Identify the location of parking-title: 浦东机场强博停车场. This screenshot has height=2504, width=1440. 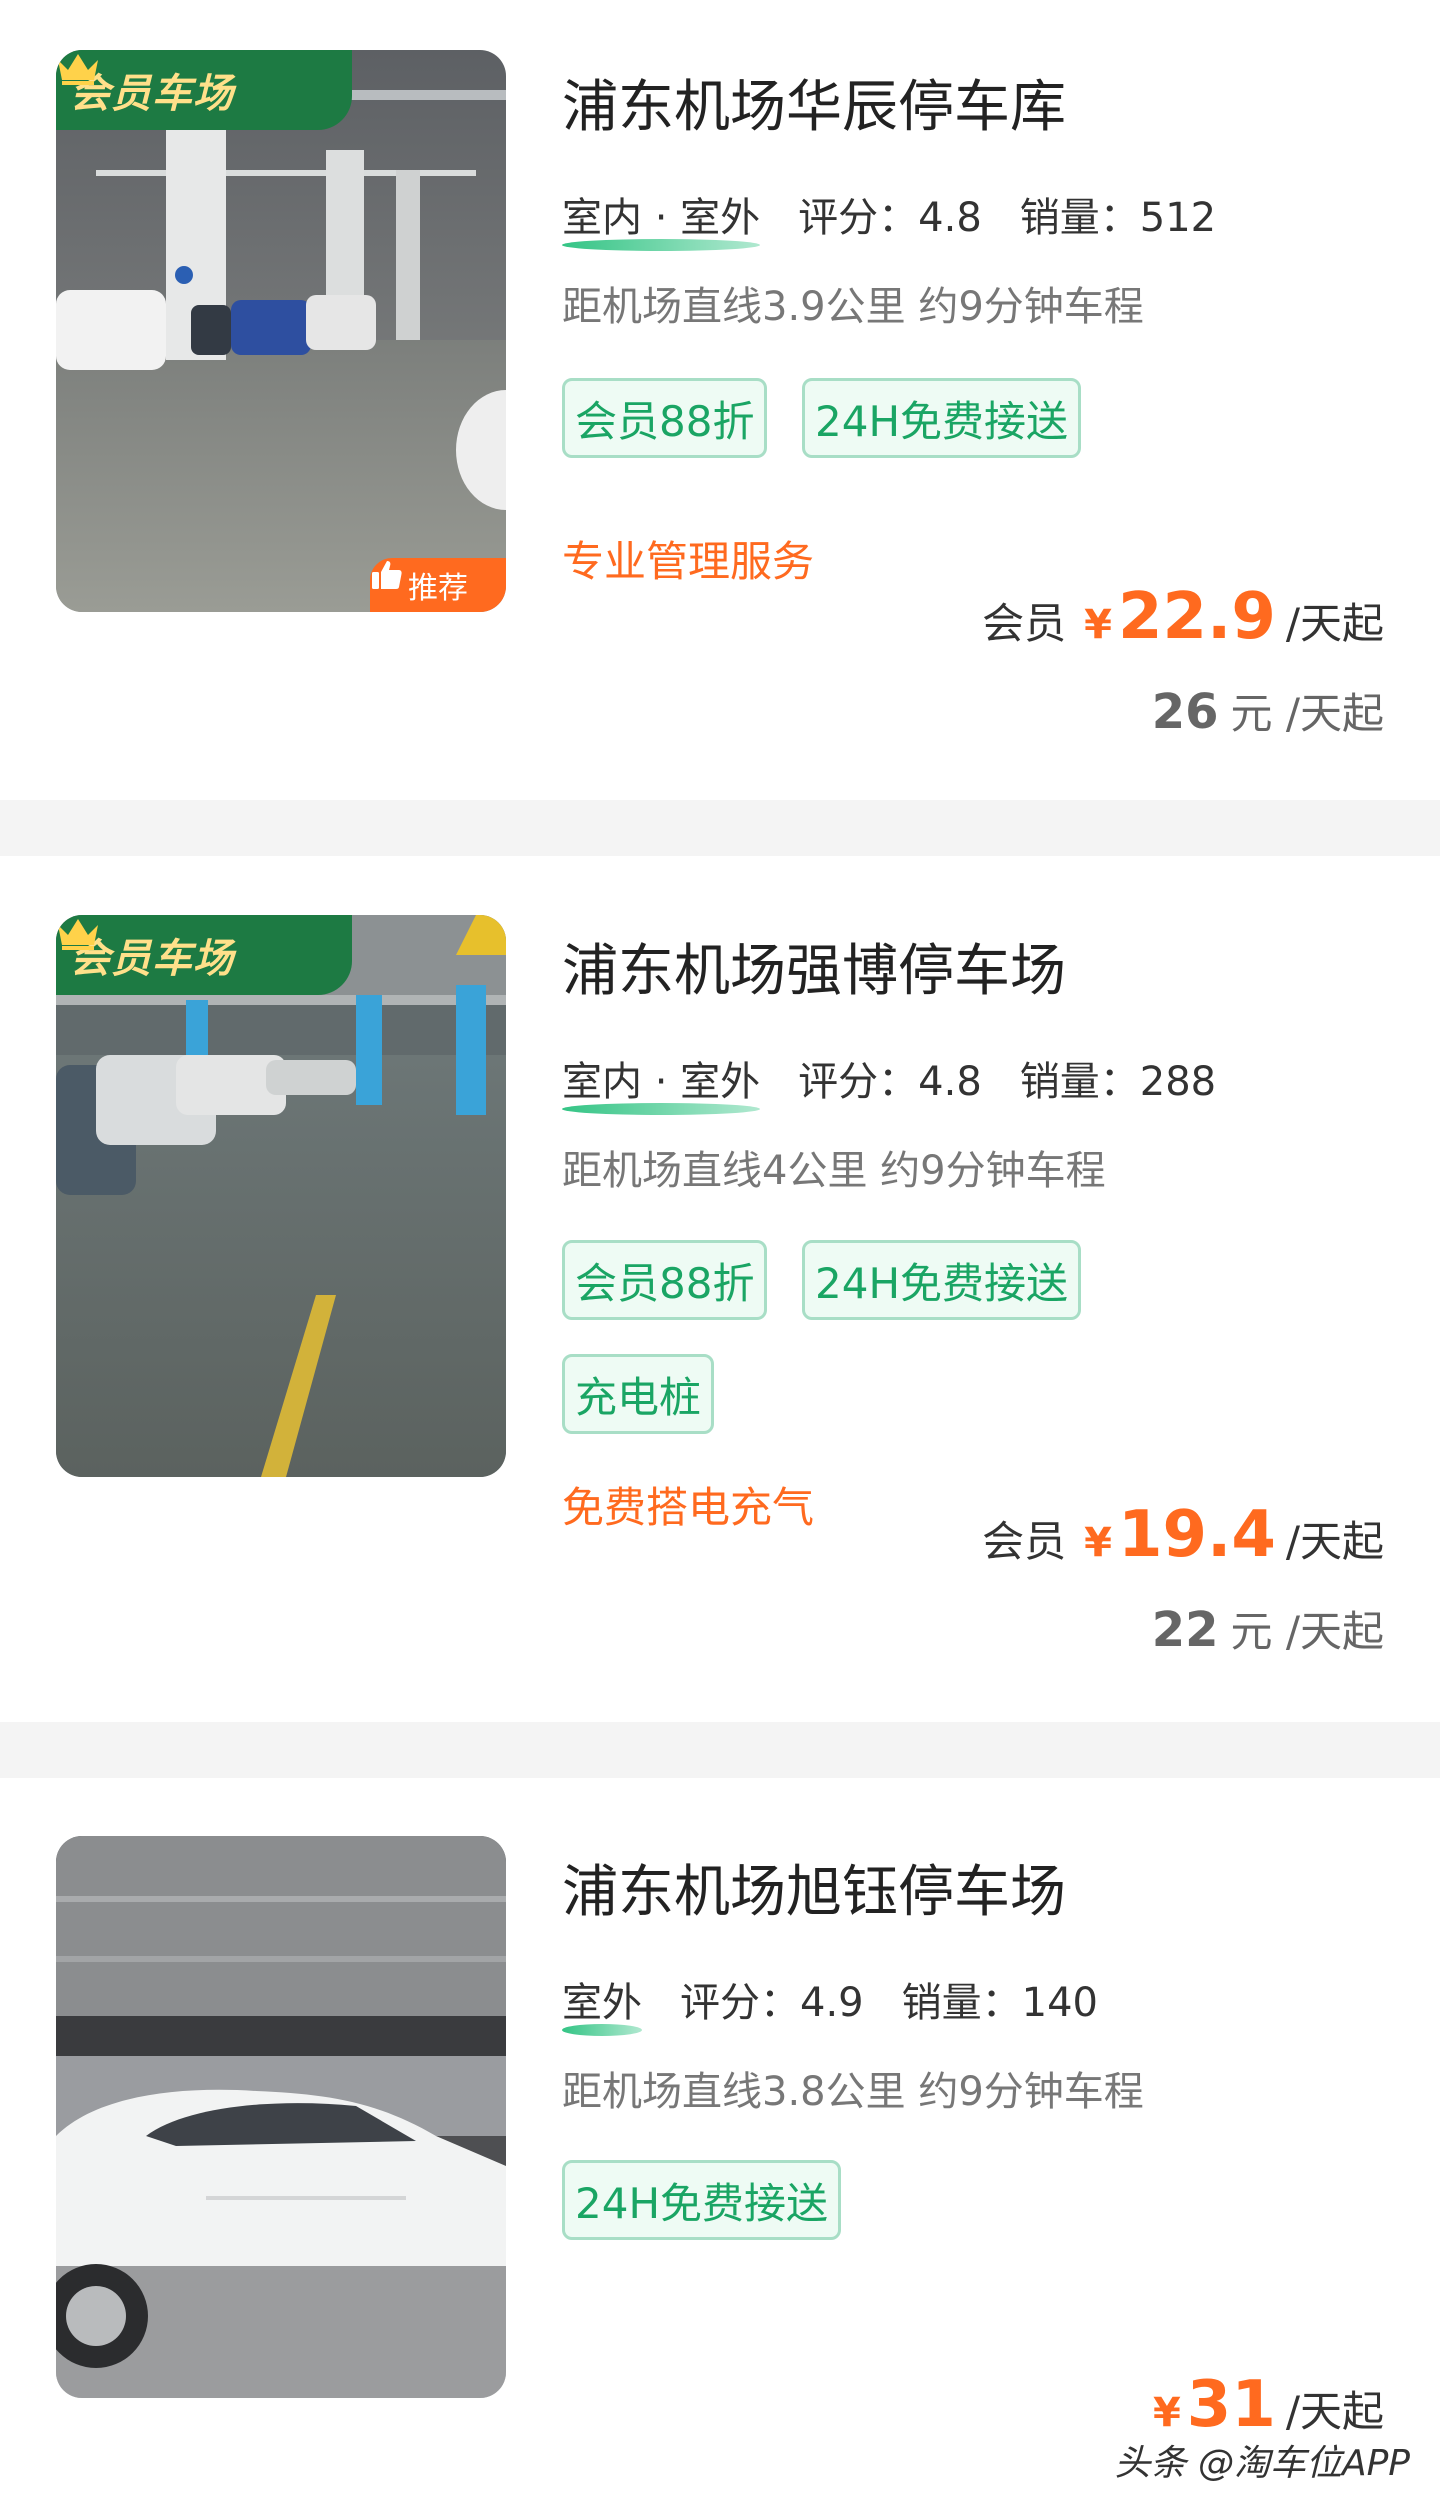
(814, 966).